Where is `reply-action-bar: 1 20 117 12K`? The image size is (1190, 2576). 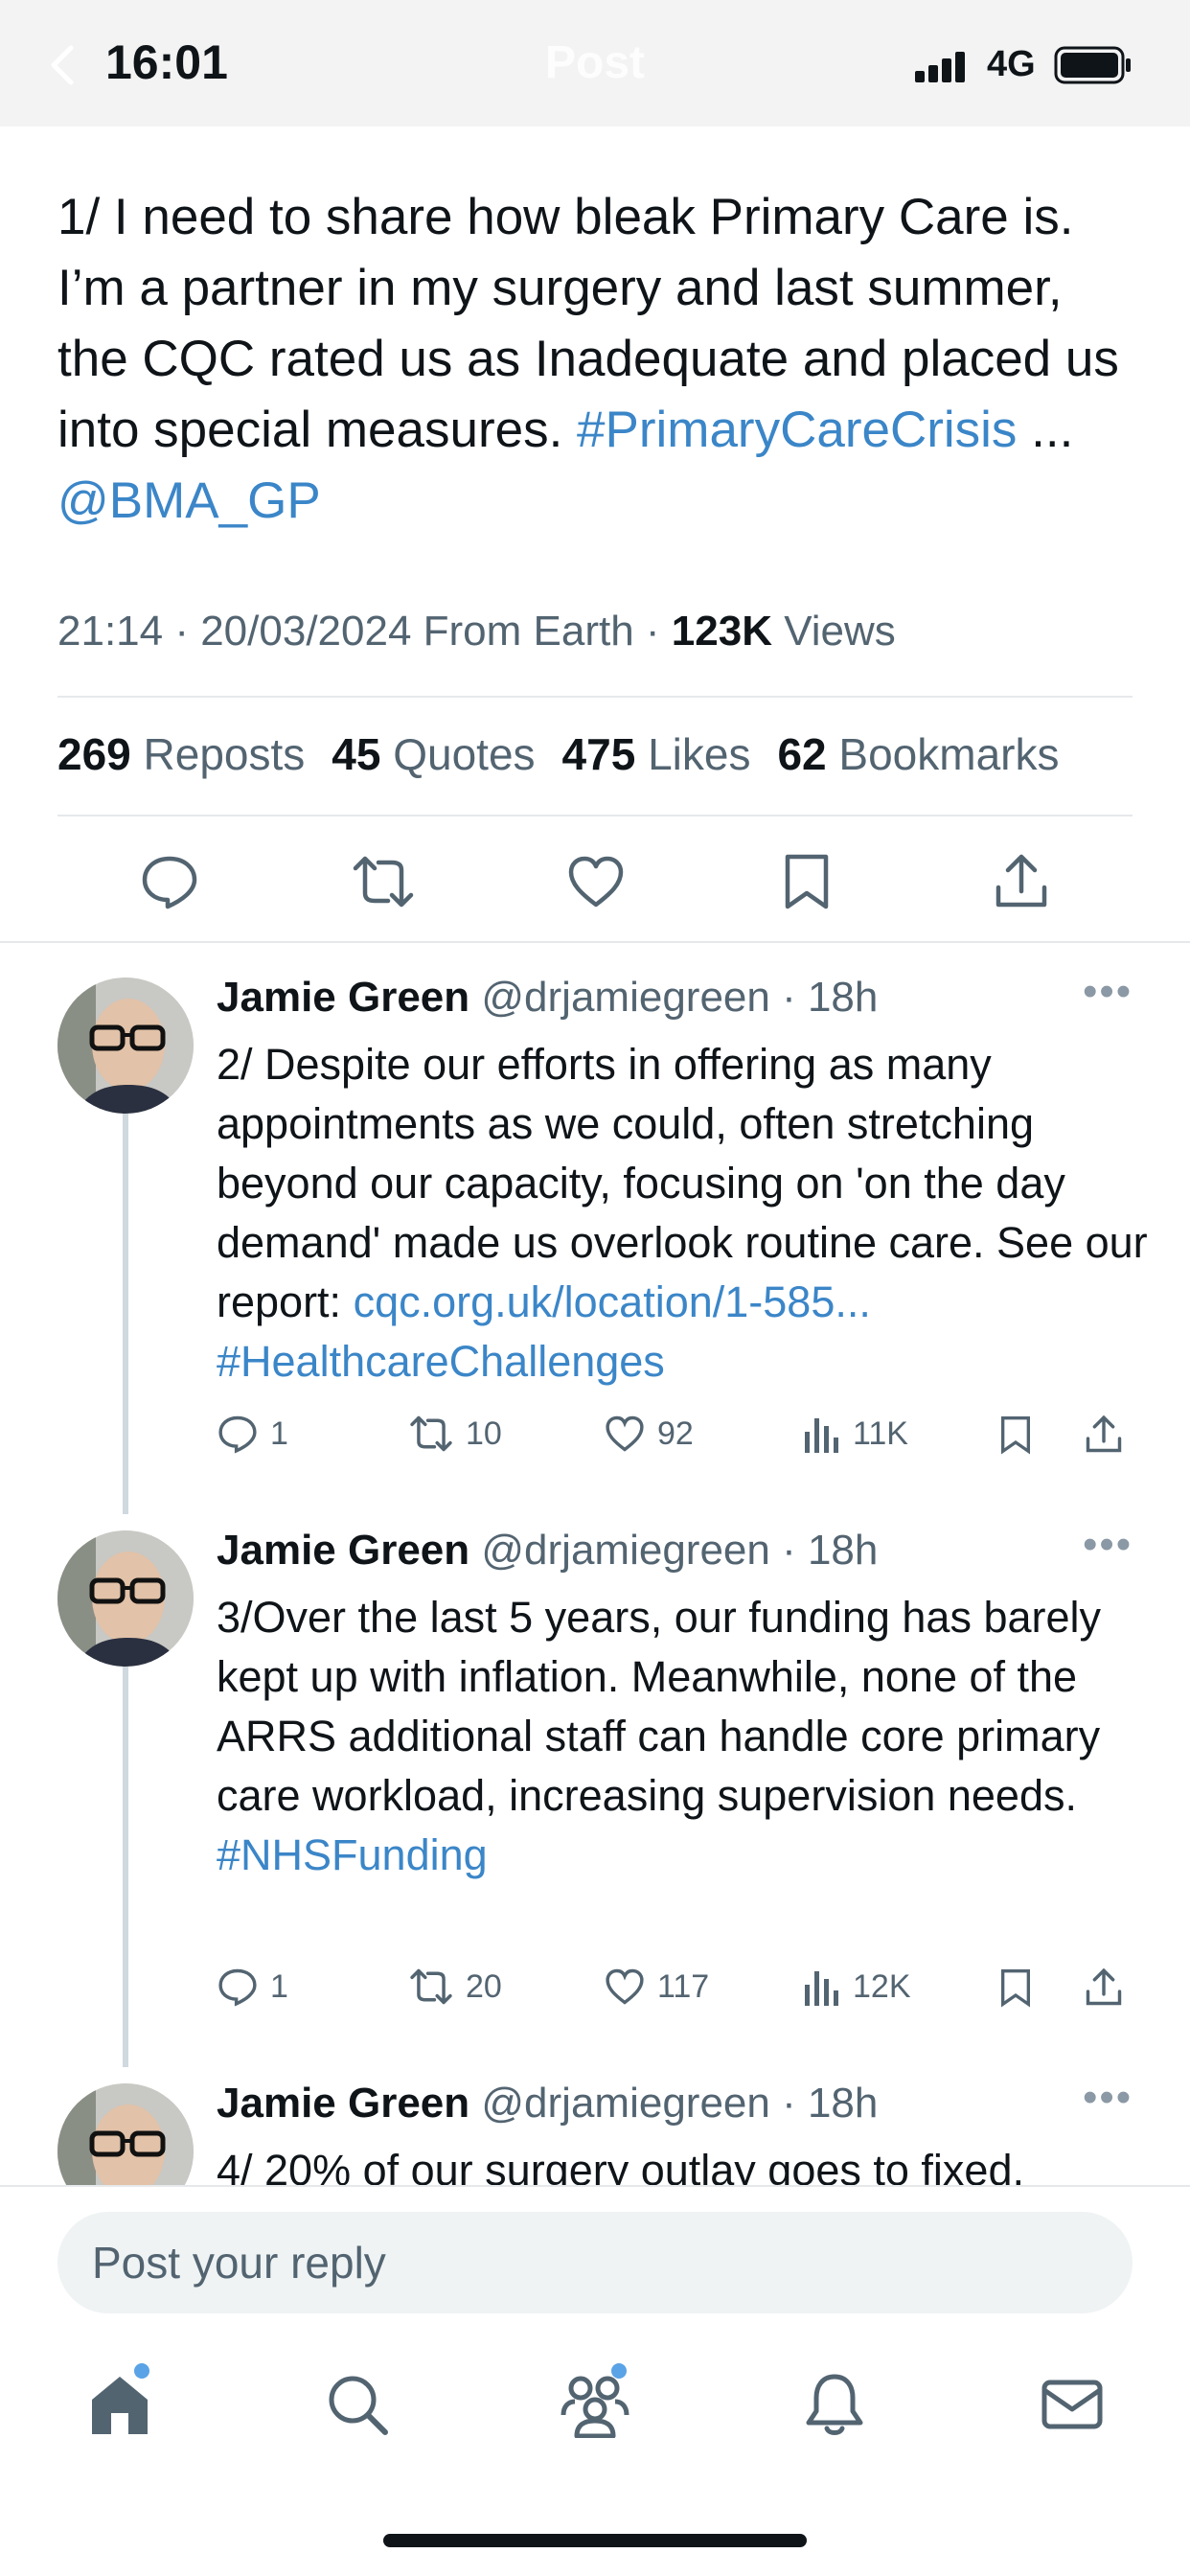
reply-action-bar: 1 20 117 12K is located at coordinates (677, 1995).